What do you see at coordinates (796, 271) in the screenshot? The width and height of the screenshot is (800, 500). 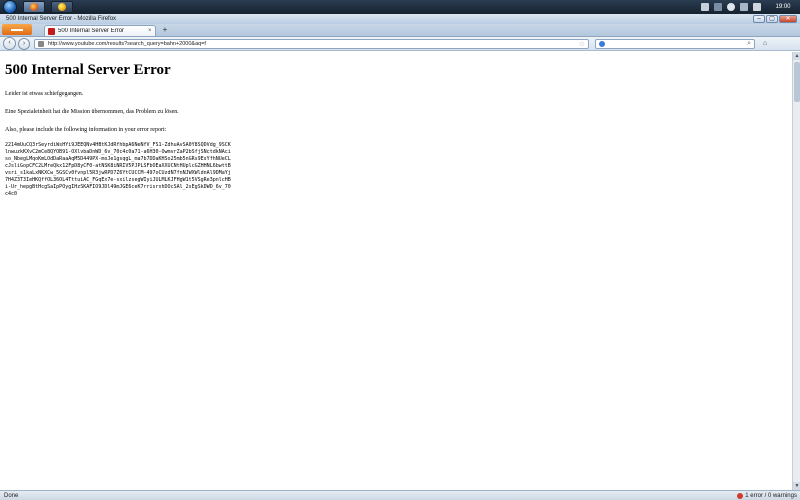 I see `vertical-scrollbar: ▲ ▼` at bounding box center [796, 271].